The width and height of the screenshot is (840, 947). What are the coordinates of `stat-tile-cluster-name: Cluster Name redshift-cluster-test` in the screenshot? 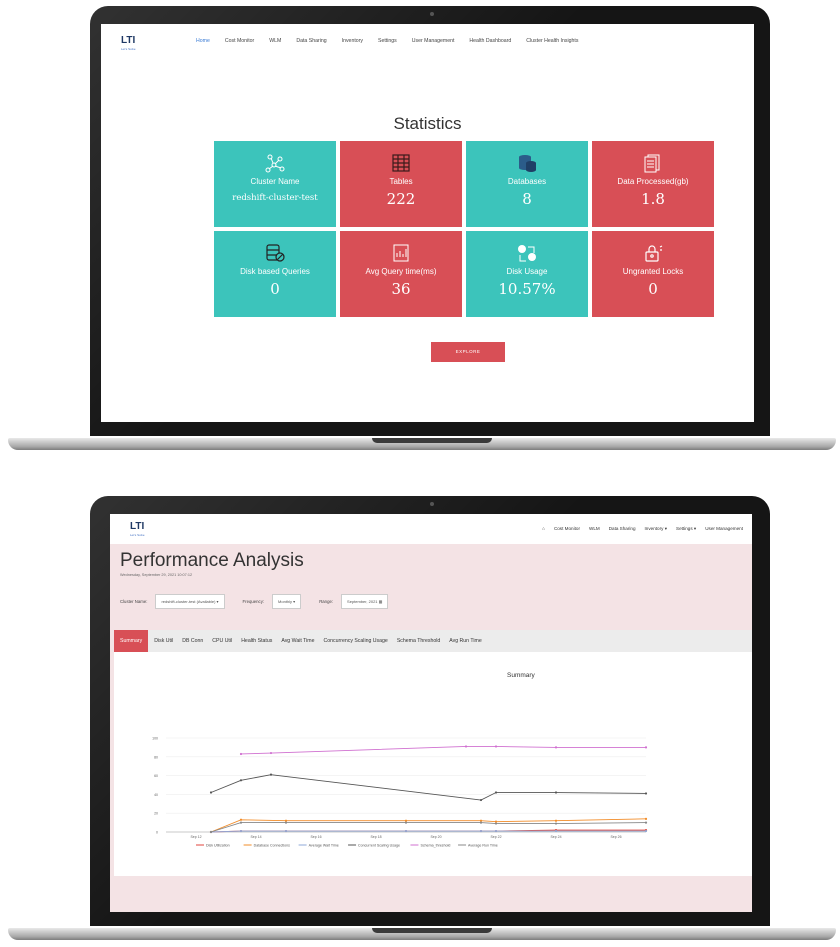 It's located at (275, 184).